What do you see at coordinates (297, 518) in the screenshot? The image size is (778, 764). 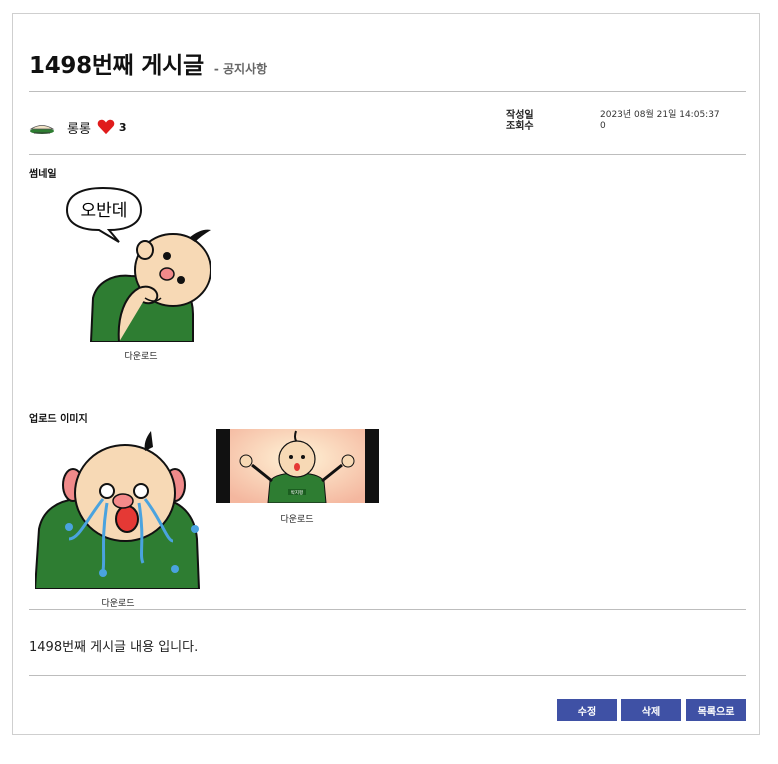 I see `upload-download-link-2: 다운로드` at bounding box center [297, 518].